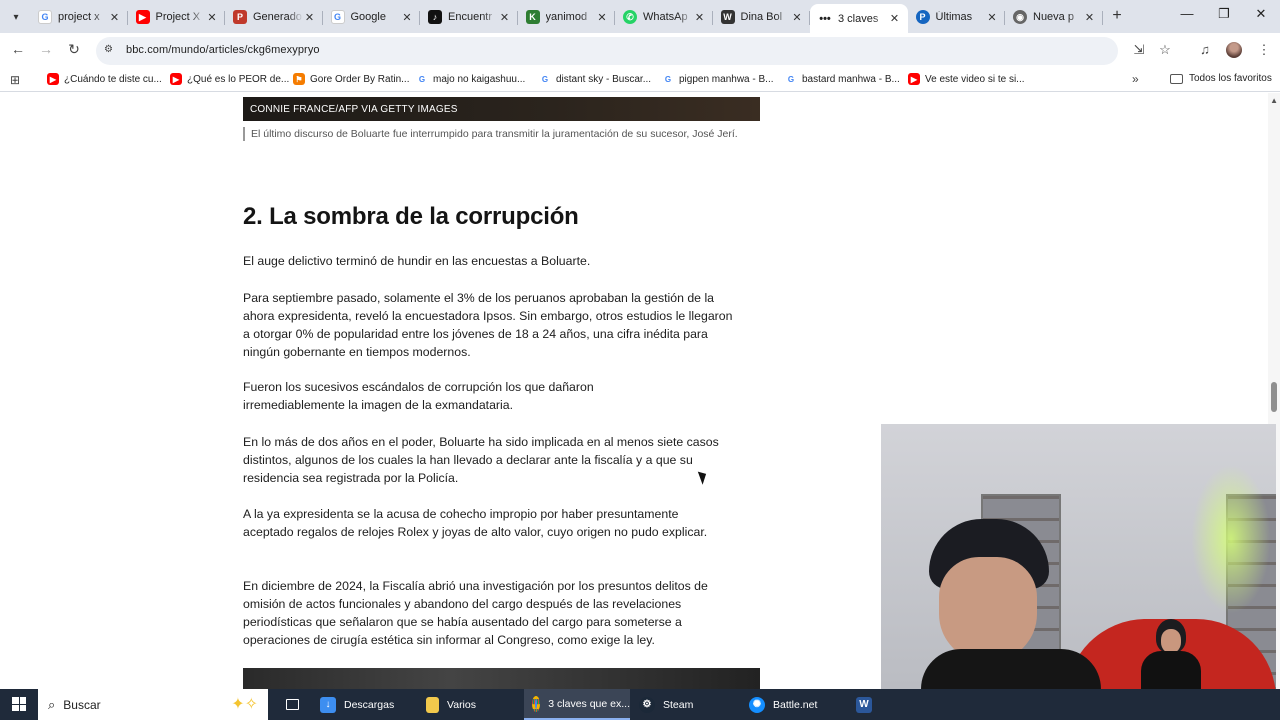 This screenshot has height=720, width=1280. I want to click on streamer-face, so click(988, 609).